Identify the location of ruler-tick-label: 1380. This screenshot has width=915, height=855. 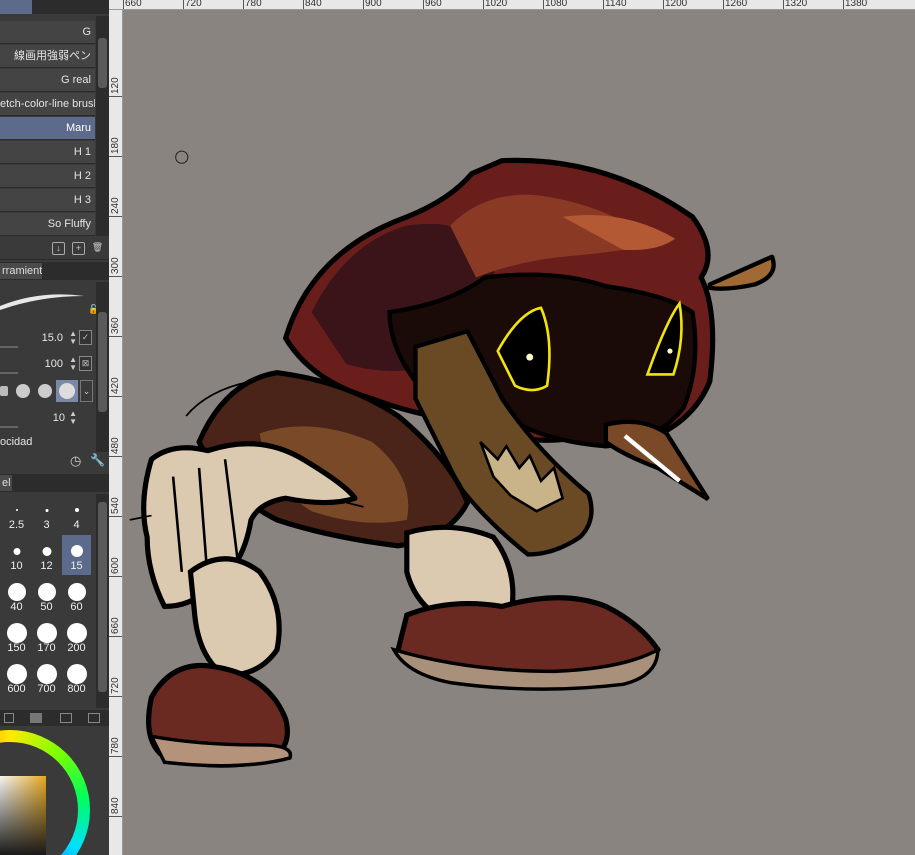
(856, 4).